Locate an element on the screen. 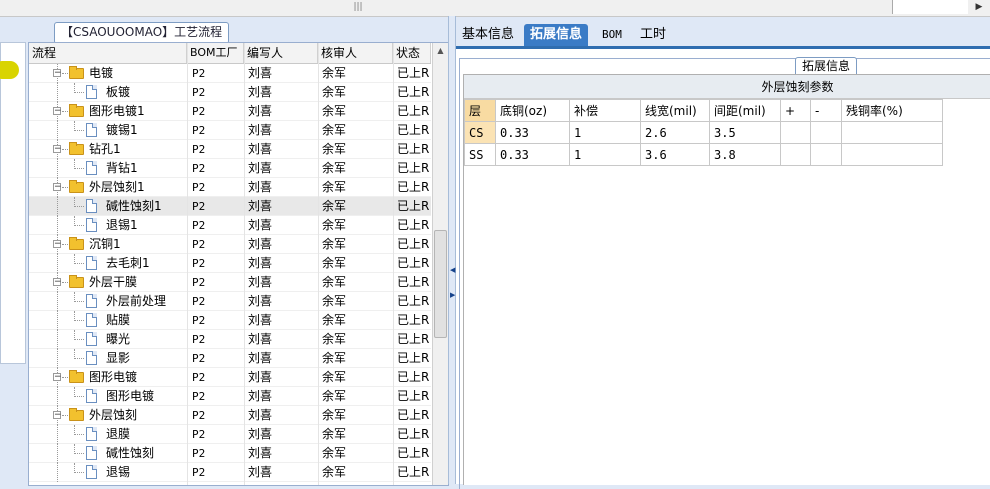 The width and height of the screenshot is (990, 489). tree-row: 背钻1 P2 刘喜 余军 已上R is located at coordinates (230, 168).